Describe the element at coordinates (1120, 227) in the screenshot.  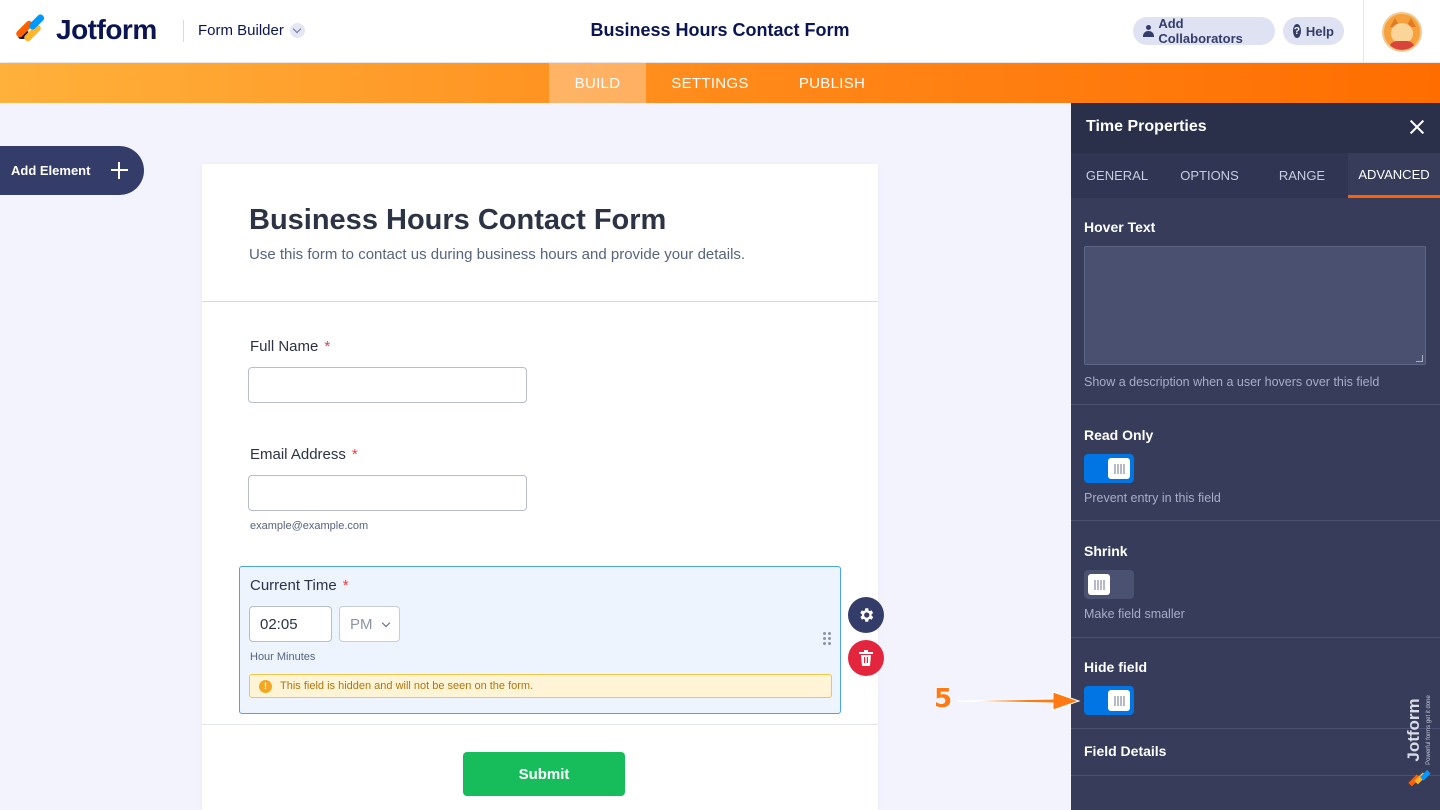
I see `hover-text-label: Hover Text` at that location.